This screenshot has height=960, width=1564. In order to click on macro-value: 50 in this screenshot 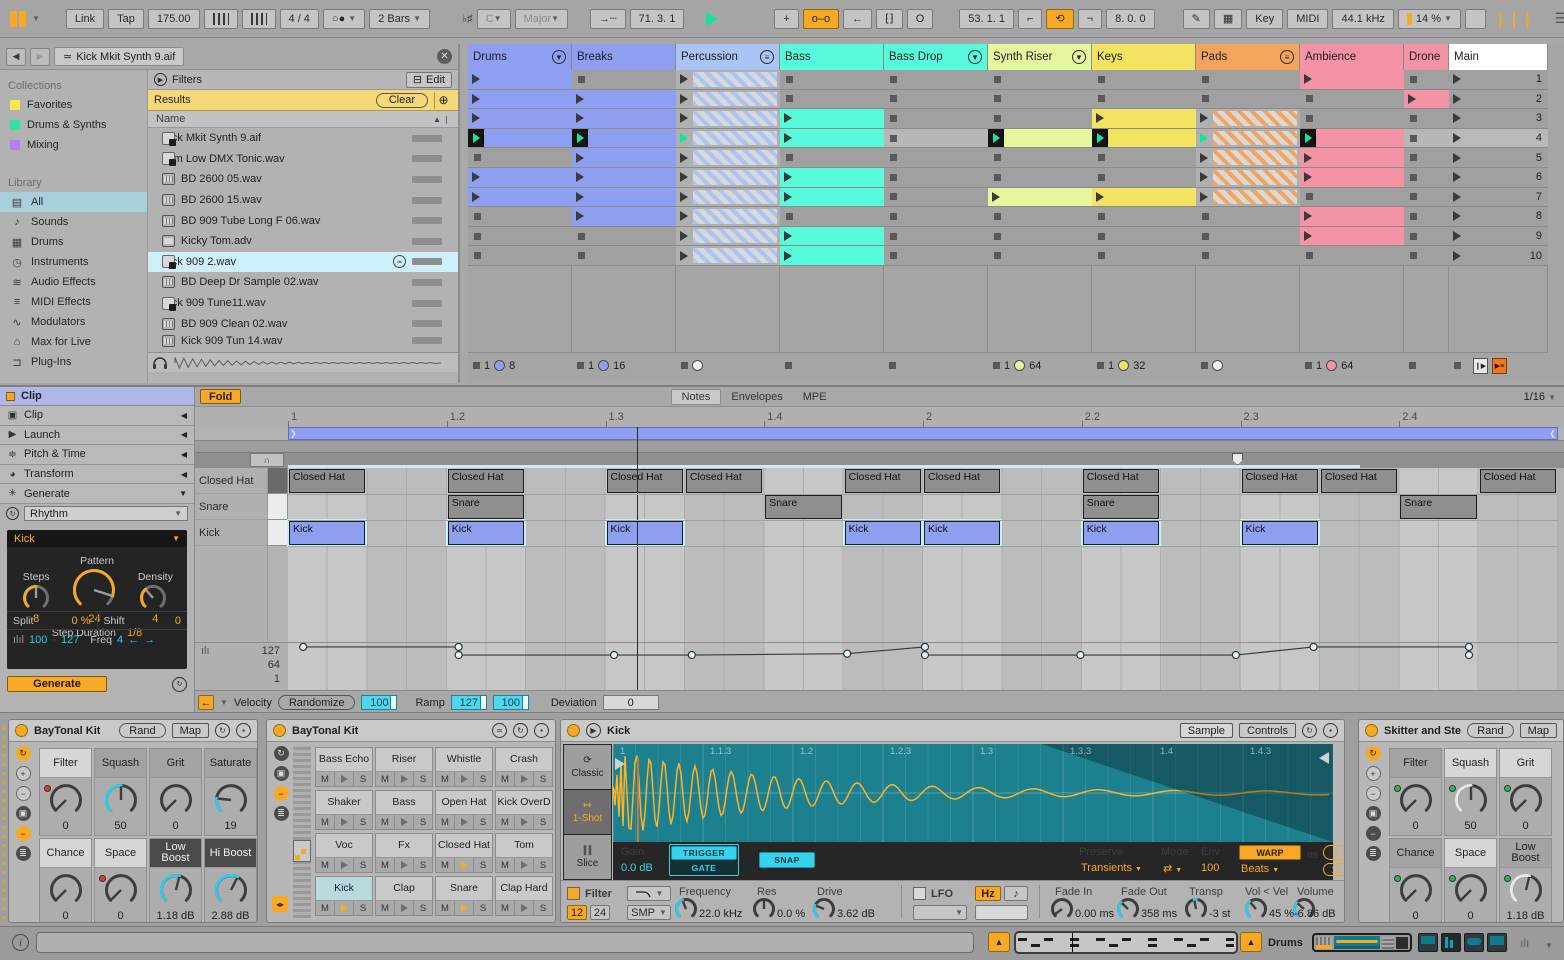, I will do `click(1470, 826)`.